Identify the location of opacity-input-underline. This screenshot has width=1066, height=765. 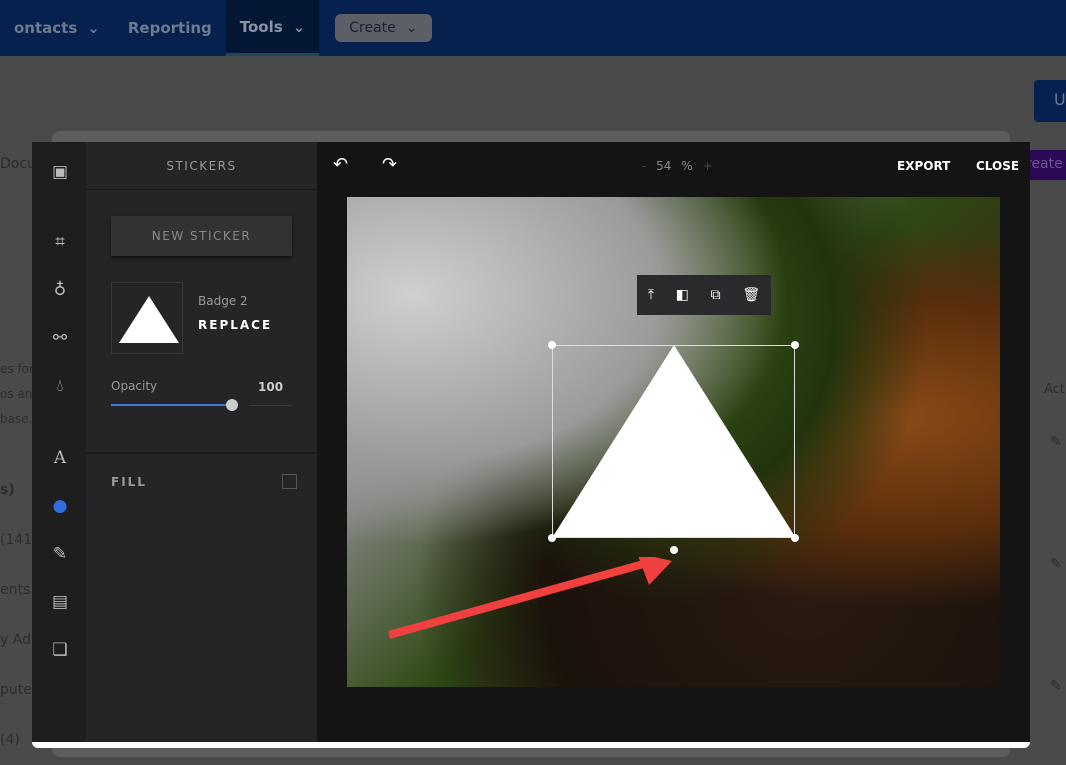
(270, 405).